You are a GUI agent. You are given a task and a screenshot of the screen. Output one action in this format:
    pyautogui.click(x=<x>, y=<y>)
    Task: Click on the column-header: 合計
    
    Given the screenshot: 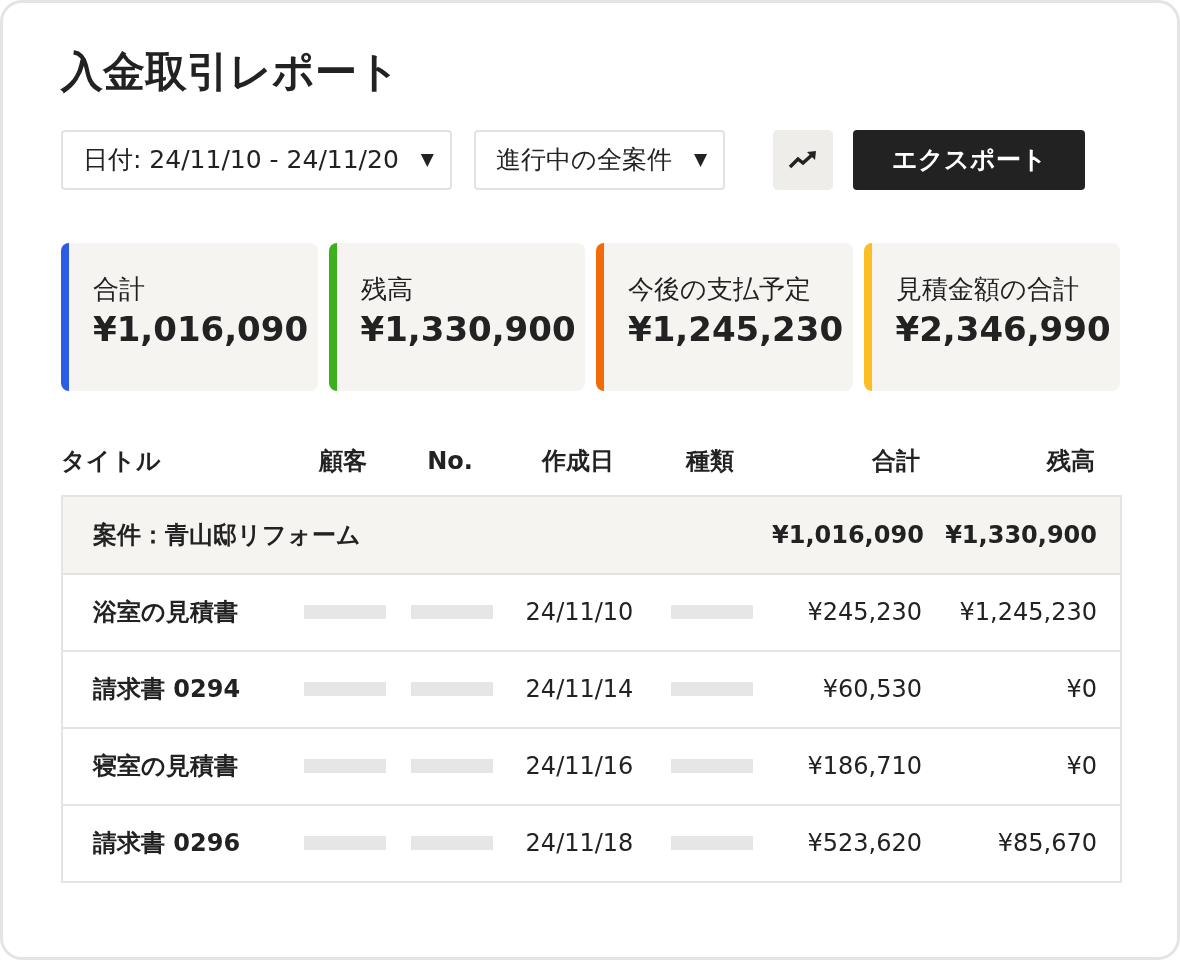 What is the action you would take?
    pyautogui.click(x=895, y=461)
    